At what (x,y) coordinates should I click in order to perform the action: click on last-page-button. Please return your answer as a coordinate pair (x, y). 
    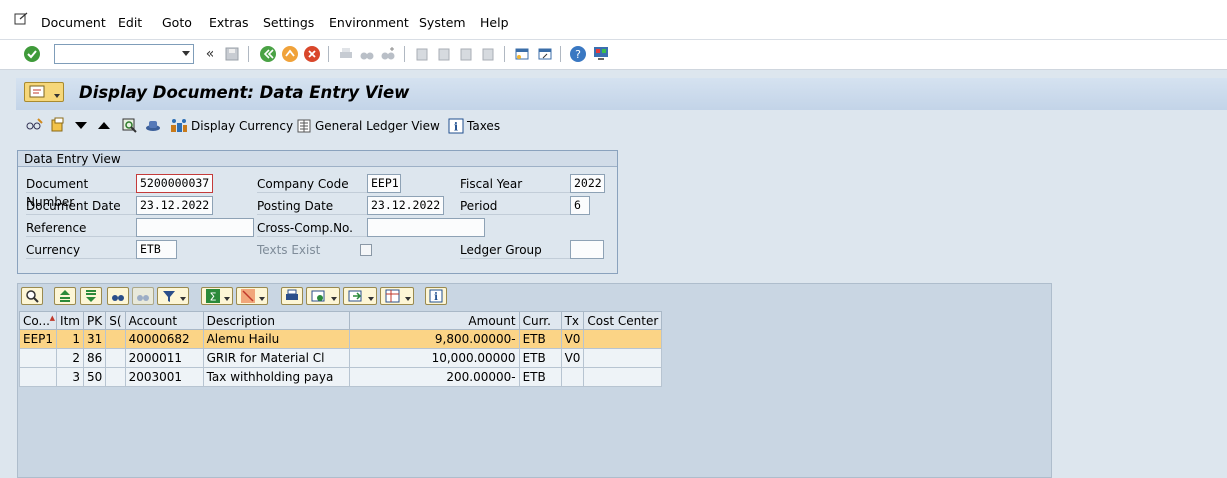
    Looking at the image, I should click on (488, 54).